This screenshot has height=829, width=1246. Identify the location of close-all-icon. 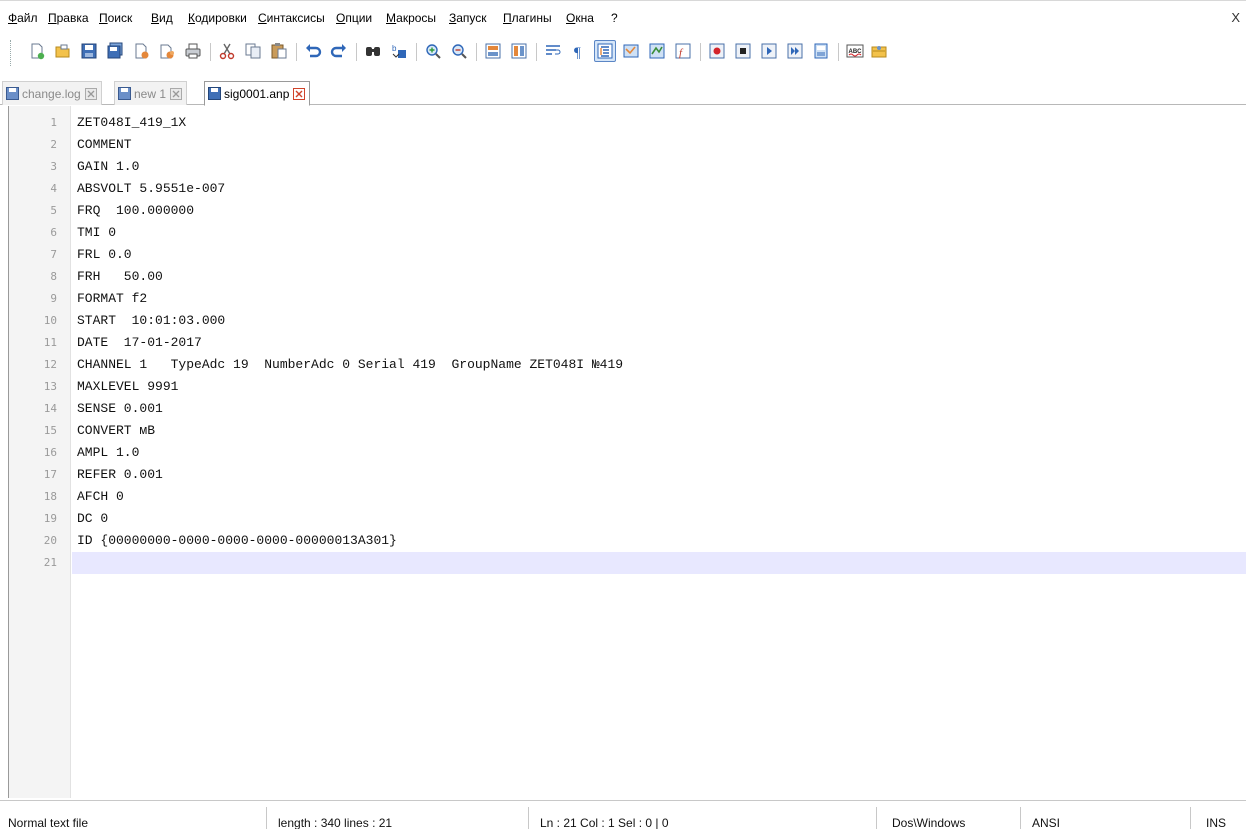
(167, 51).